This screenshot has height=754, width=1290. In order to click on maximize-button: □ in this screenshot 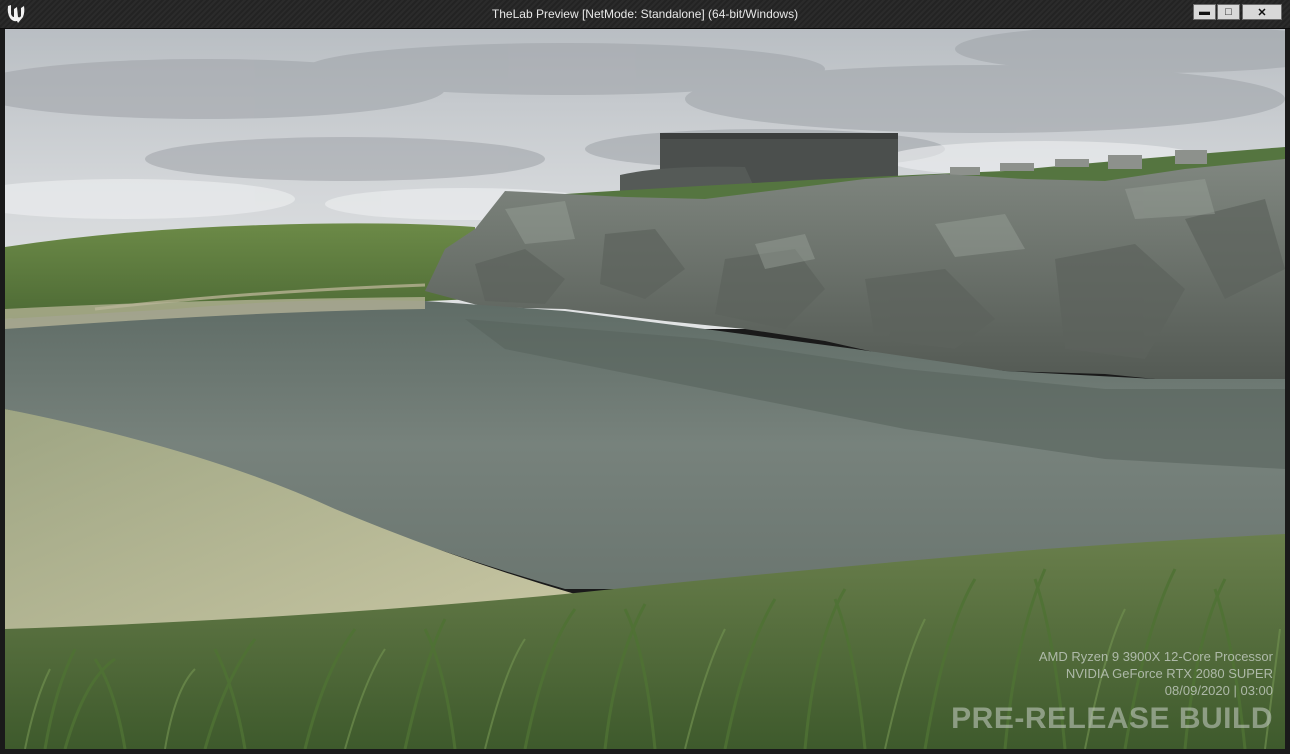, I will do `click(1228, 12)`.